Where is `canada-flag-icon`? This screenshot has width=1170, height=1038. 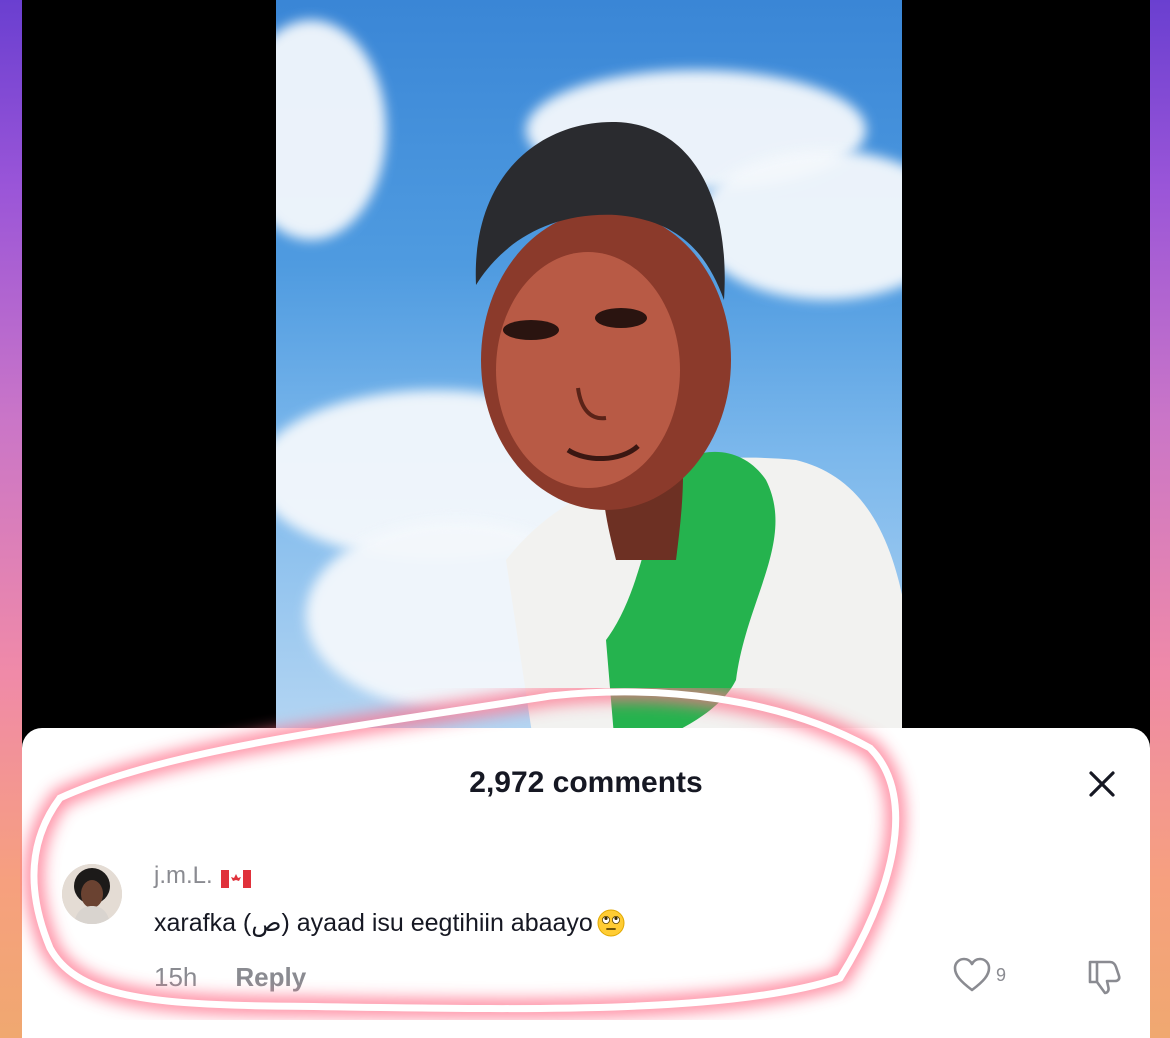
canada-flag-icon is located at coordinates (235, 877).